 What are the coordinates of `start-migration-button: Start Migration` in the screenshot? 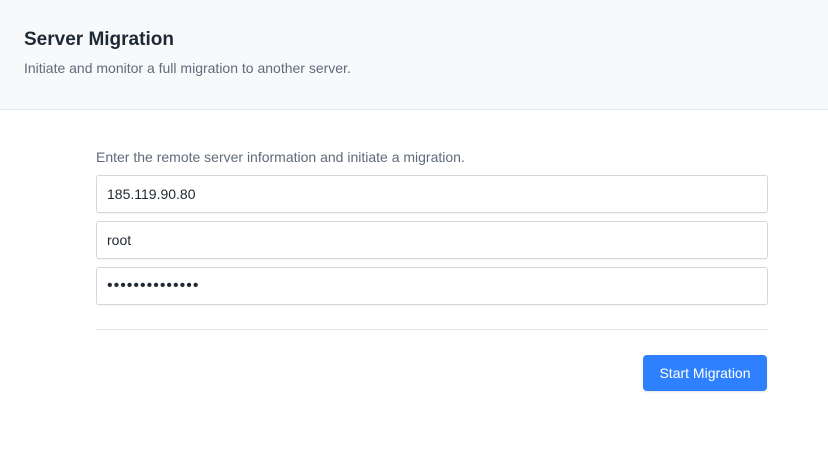 It's located at (705, 373).